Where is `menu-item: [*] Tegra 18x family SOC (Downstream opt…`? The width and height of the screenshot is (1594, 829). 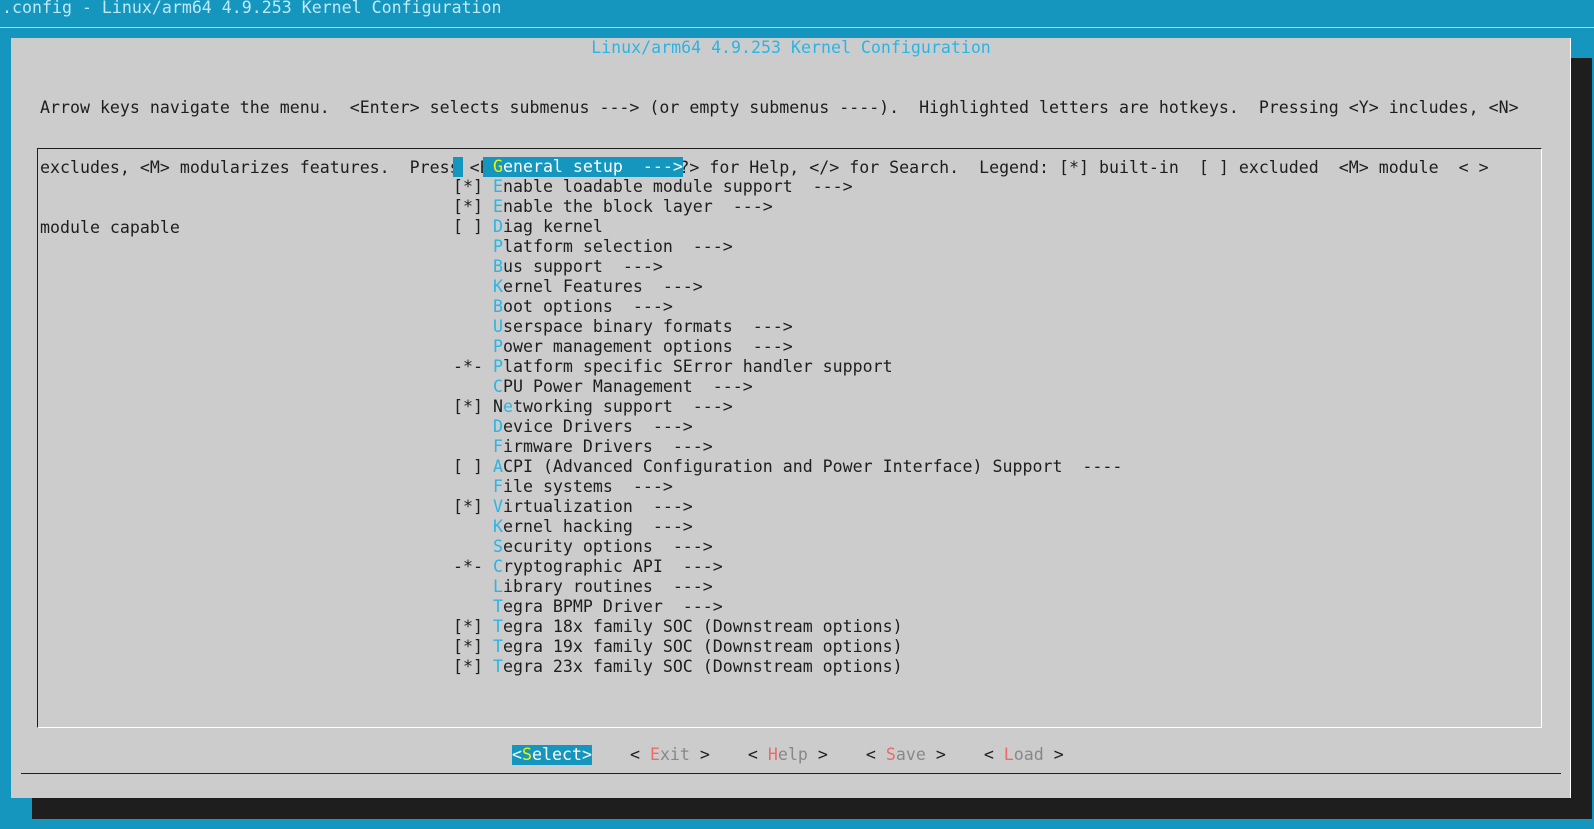 menu-item: [*] Tegra 18x family SOC (Downstream opt… is located at coordinates (787, 627).